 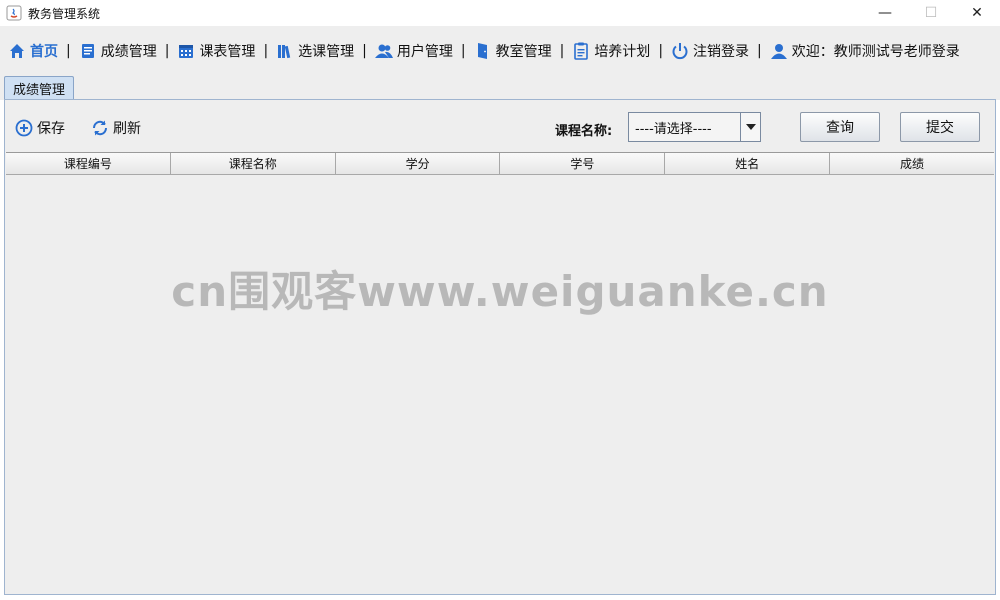 What do you see at coordinates (326, 52) in the screenshot?
I see `menu-item-label: 选课管理` at bounding box center [326, 52].